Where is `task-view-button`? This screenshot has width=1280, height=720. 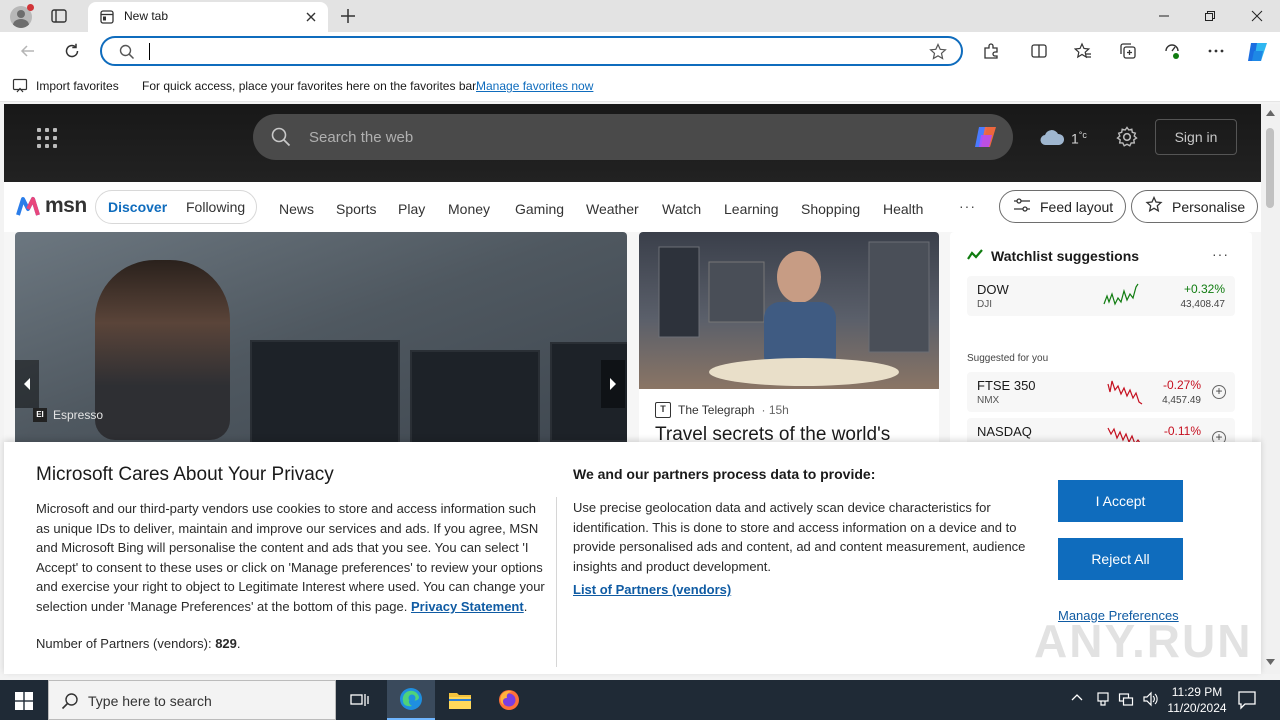
task-view-button is located at coordinates (360, 700).